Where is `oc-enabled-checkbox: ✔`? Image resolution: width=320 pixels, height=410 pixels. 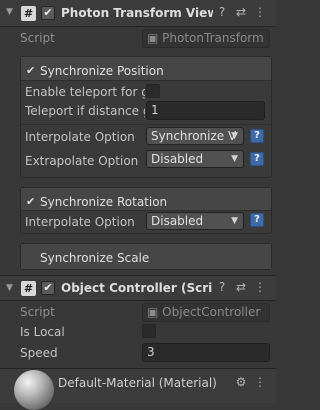 oc-enabled-checkbox: ✔ is located at coordinates (48, 288).